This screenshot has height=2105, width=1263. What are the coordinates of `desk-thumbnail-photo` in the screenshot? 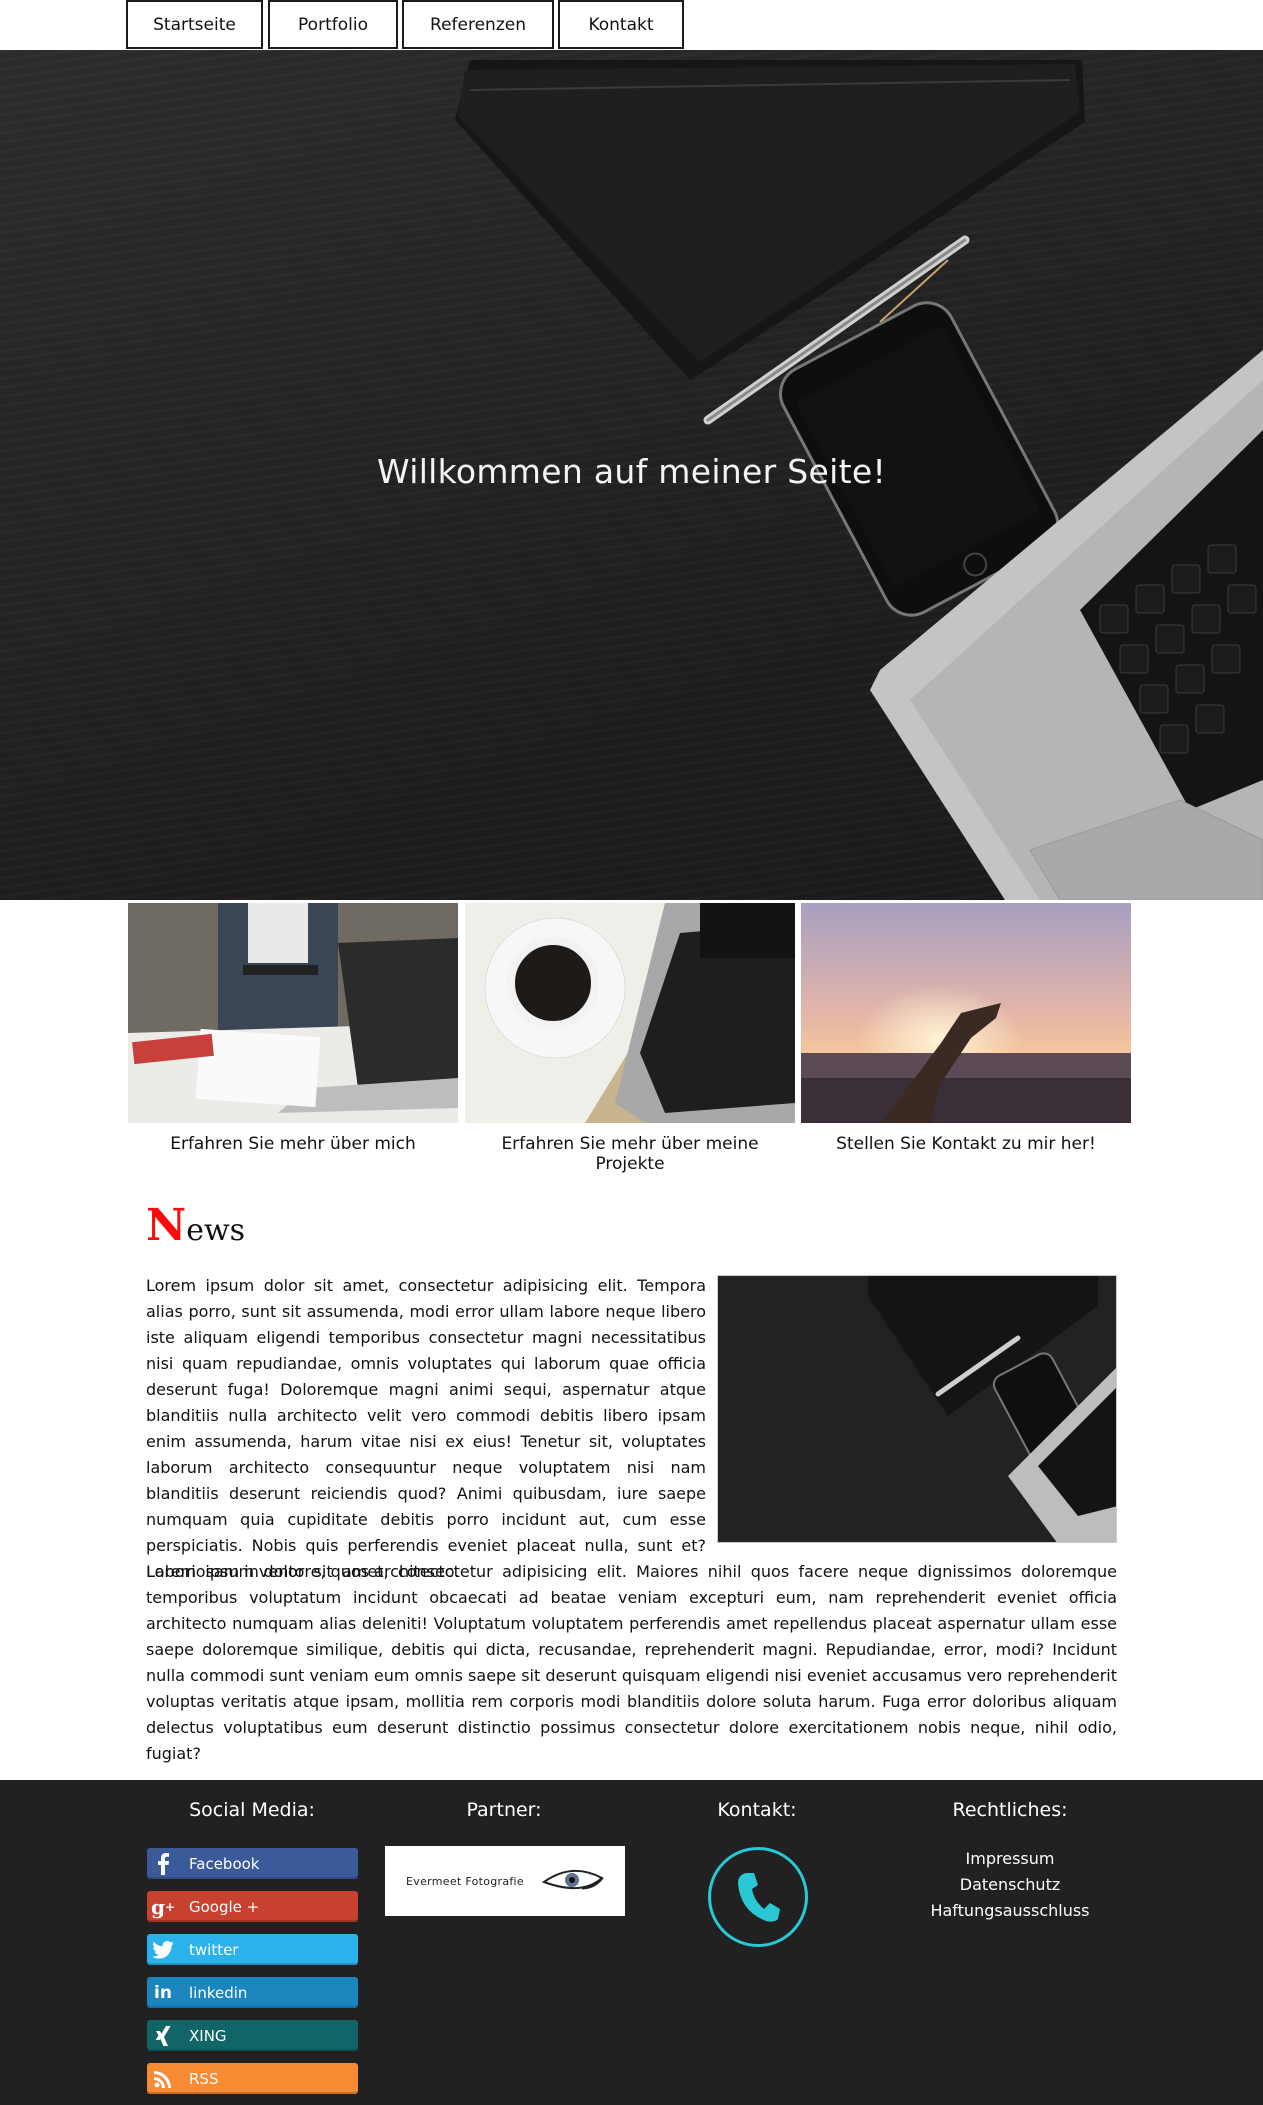 It's located at (917, 1409).